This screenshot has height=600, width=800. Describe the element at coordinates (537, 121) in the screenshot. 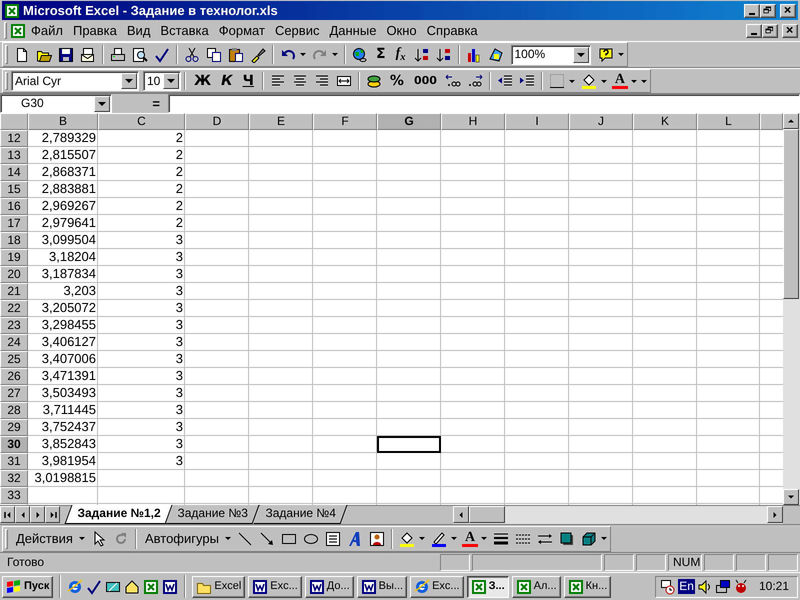

I see `column-header: I` at that location.